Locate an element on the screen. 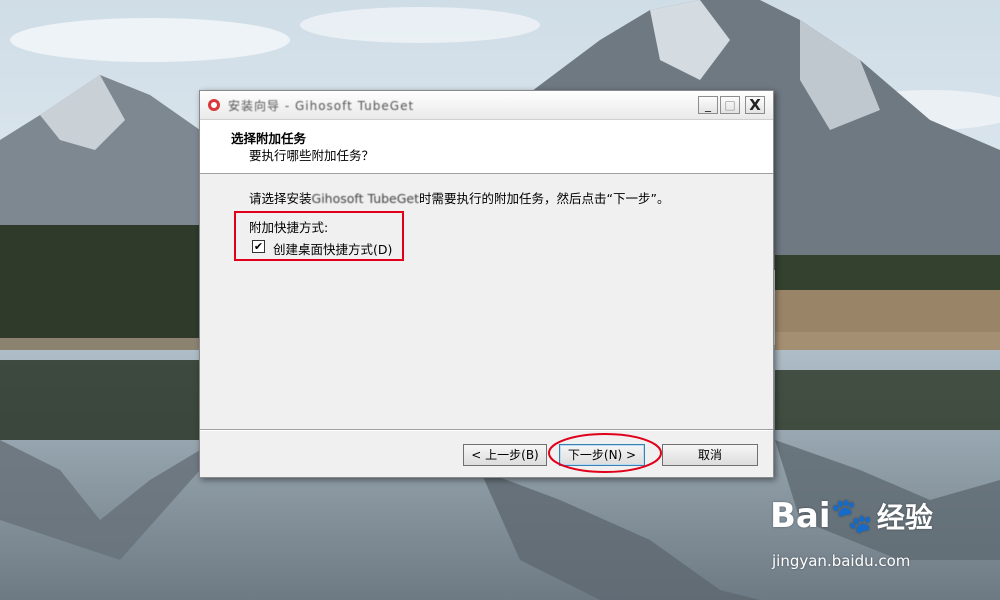 The image size is (1000, 600). page-subtitle: 要执行哪些附加任务？ is located at coordinates (312, 155).